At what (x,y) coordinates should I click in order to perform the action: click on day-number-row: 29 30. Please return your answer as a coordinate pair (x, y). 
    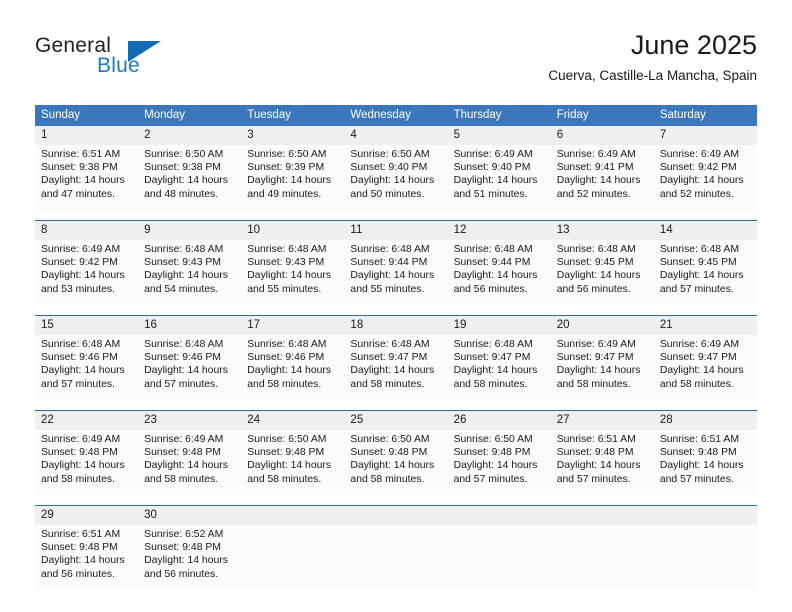
    Looking at the image, I should click on (396, 515).